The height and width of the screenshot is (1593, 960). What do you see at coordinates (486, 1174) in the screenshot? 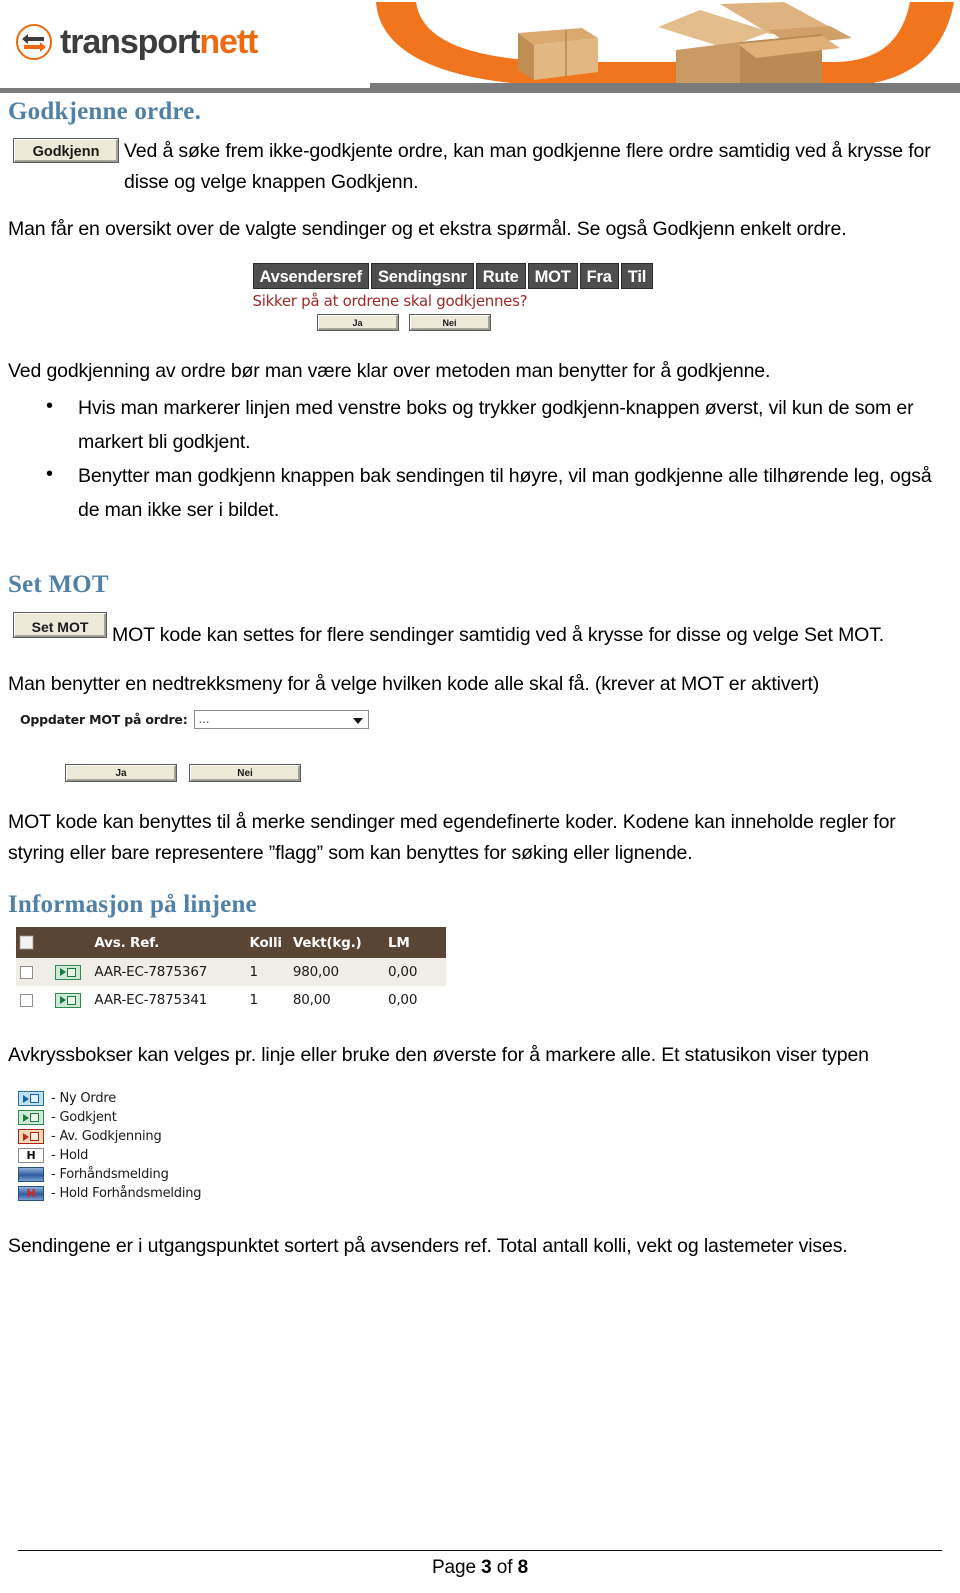
I see `legend-item-forhandsmelding: Forhåndsmelding` at bounding box center [486, 1174].